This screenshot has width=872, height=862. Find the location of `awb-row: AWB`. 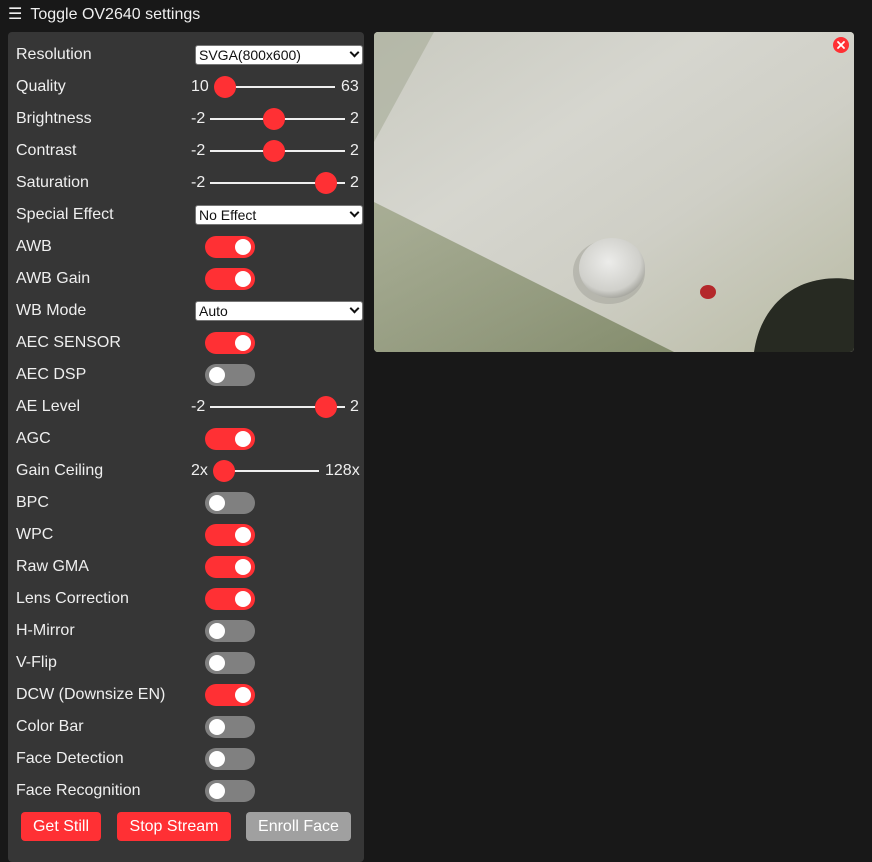

awb-row: AWB is located at coordinates (186, 247).